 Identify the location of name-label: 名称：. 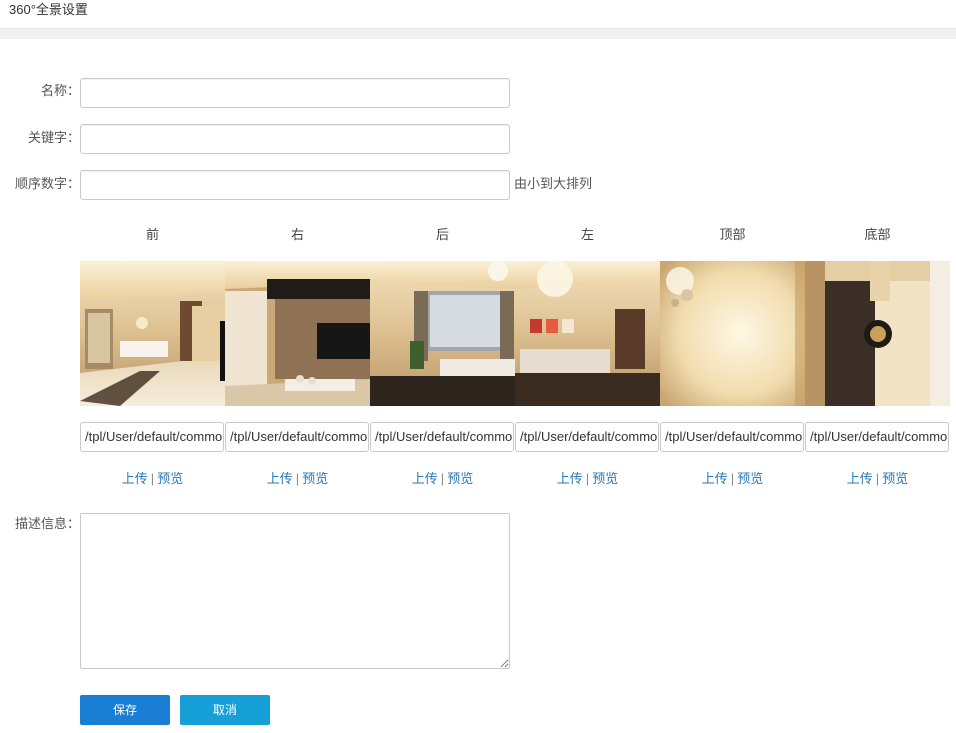
(60, 90).